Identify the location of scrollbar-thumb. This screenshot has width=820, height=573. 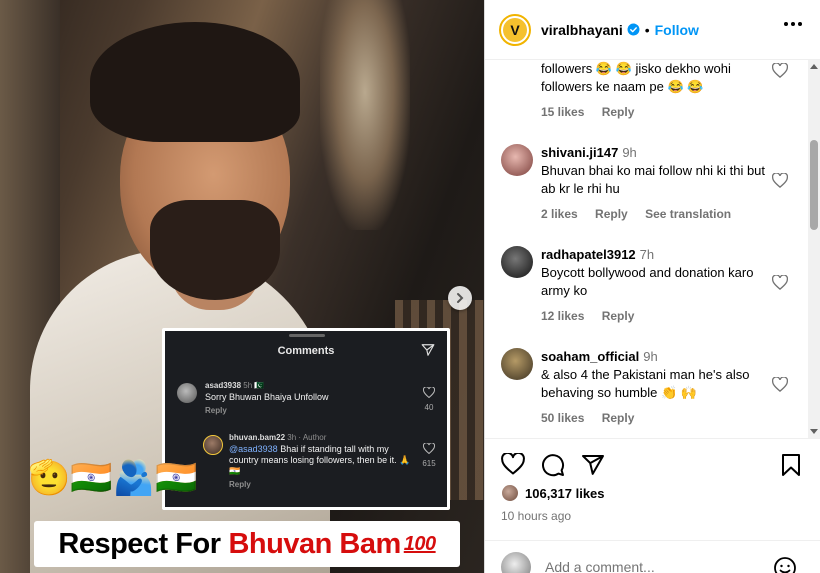
(814, 185).